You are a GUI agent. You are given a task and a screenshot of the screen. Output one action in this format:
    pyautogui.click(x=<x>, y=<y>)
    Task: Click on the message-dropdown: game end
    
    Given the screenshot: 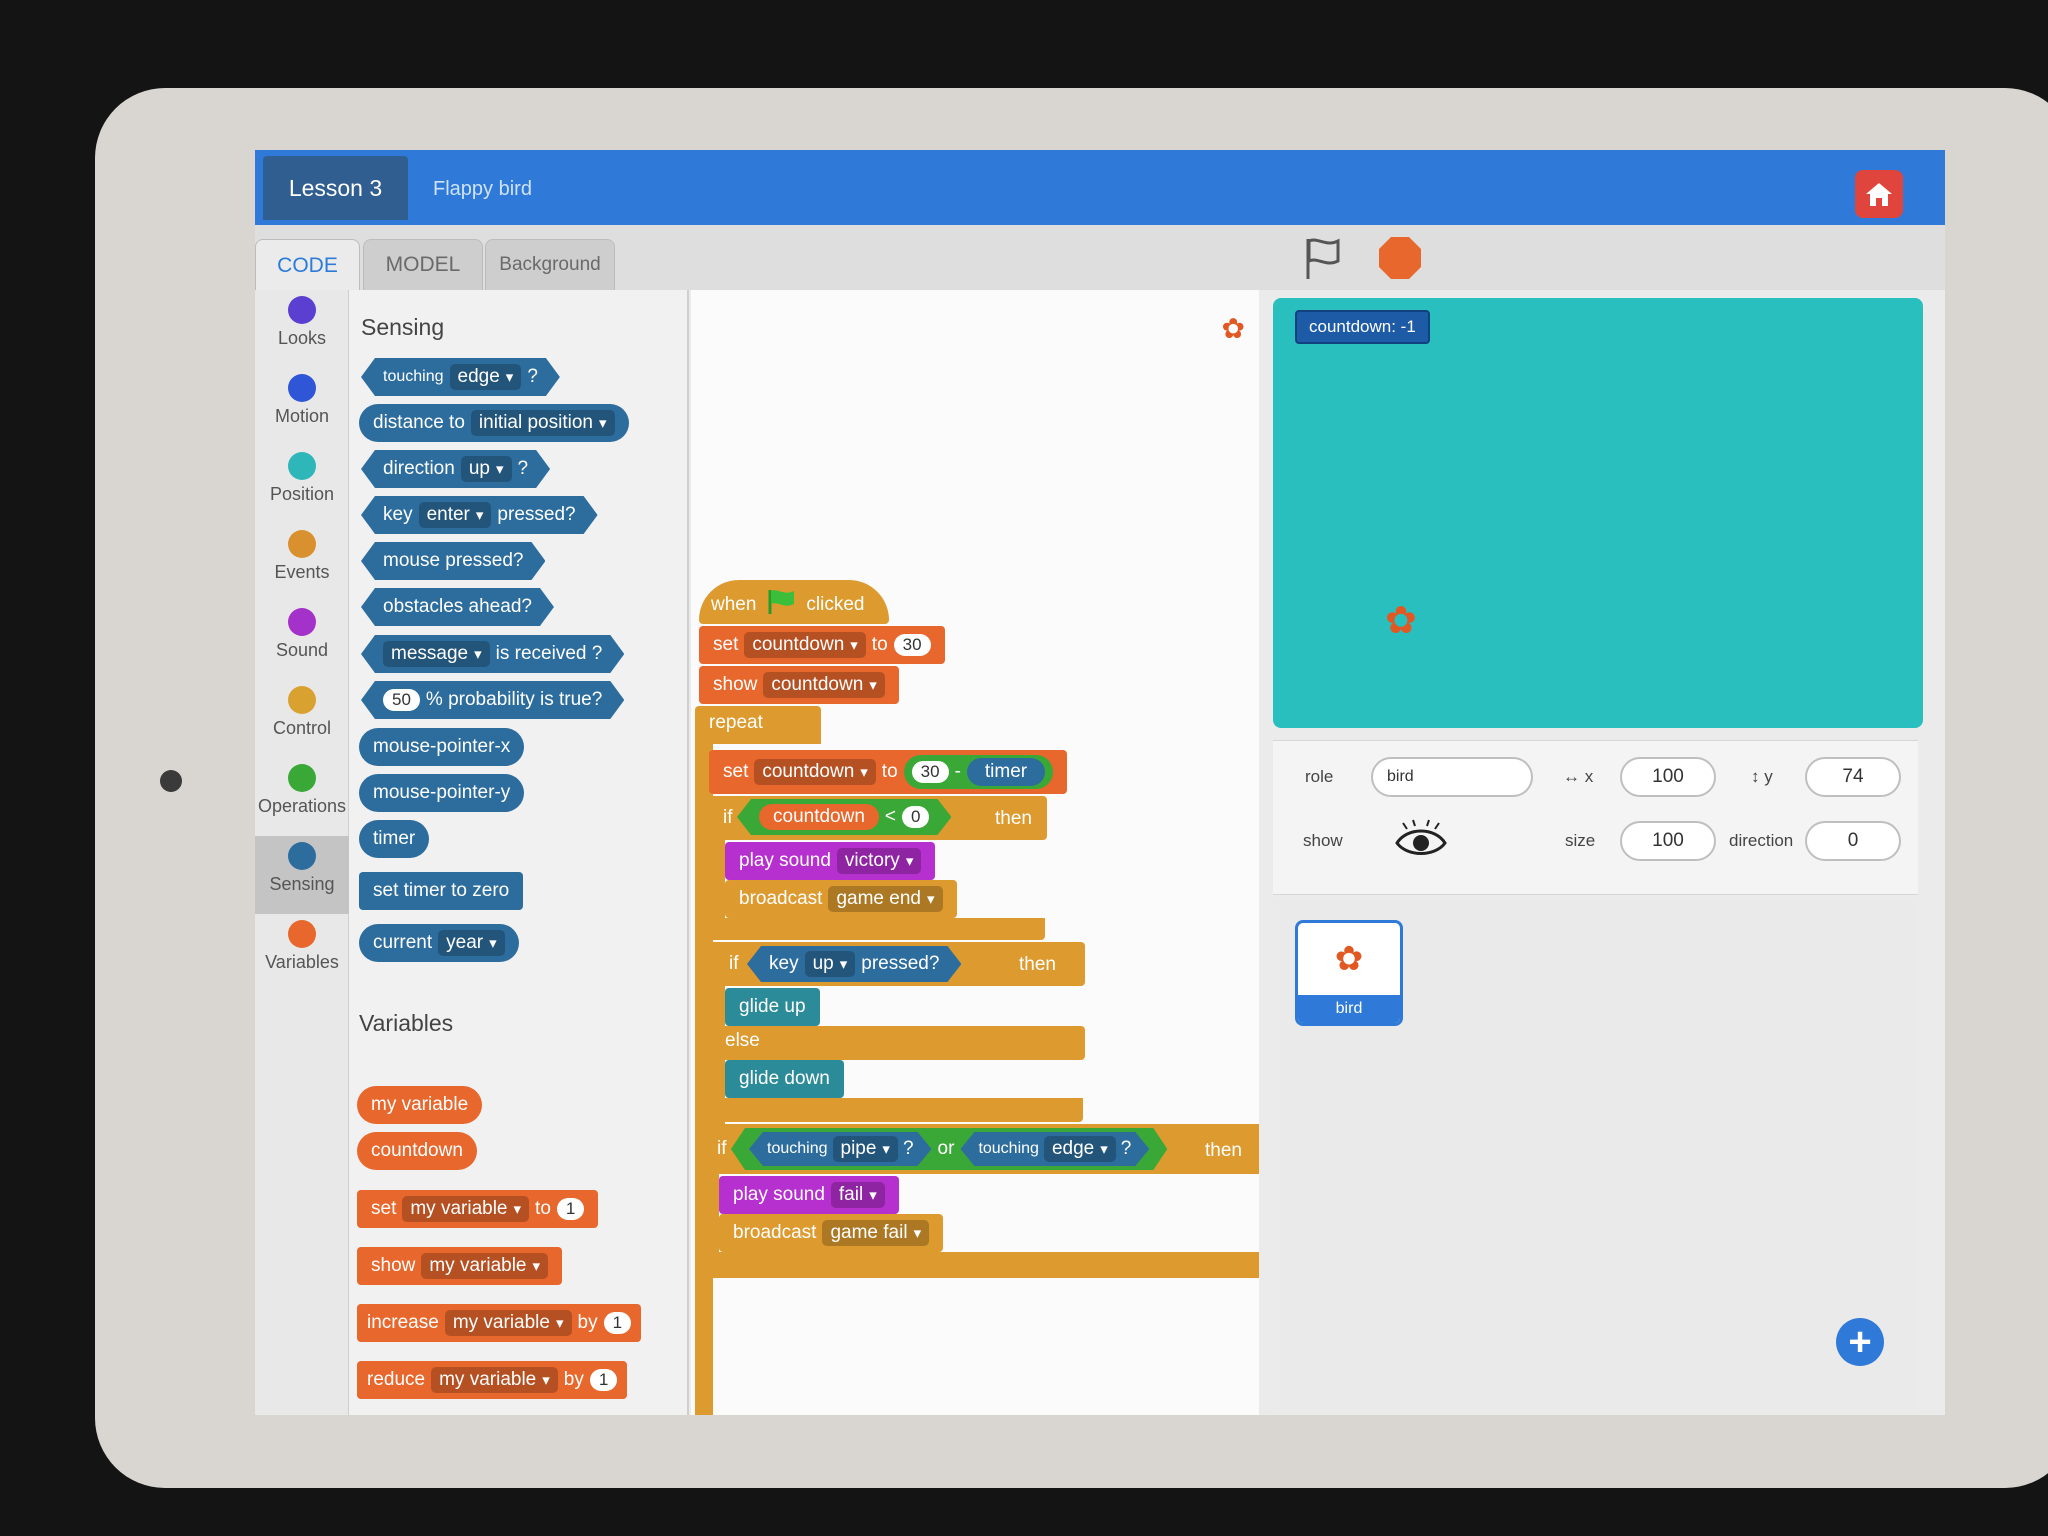 What is the action you would take?
    pyautogui.click(x=885, y=899)
    